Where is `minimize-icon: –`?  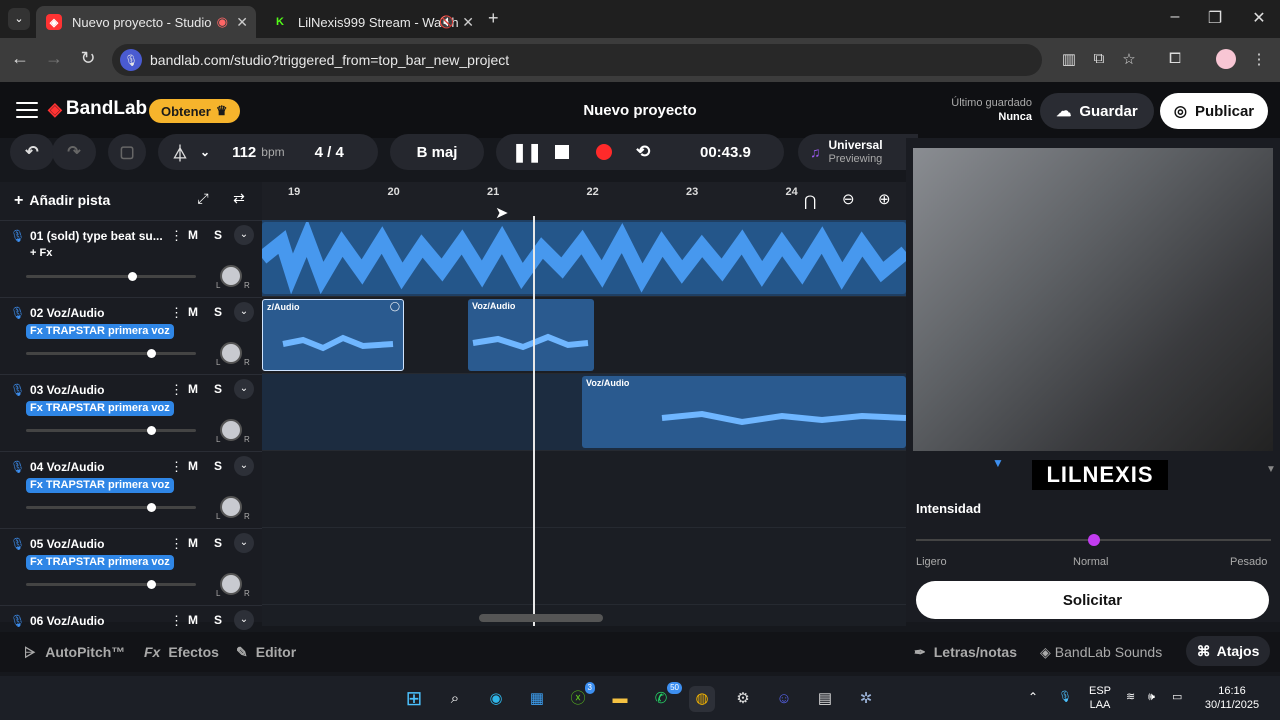
minimize-icon: – is located at coordinates (1175, 17).